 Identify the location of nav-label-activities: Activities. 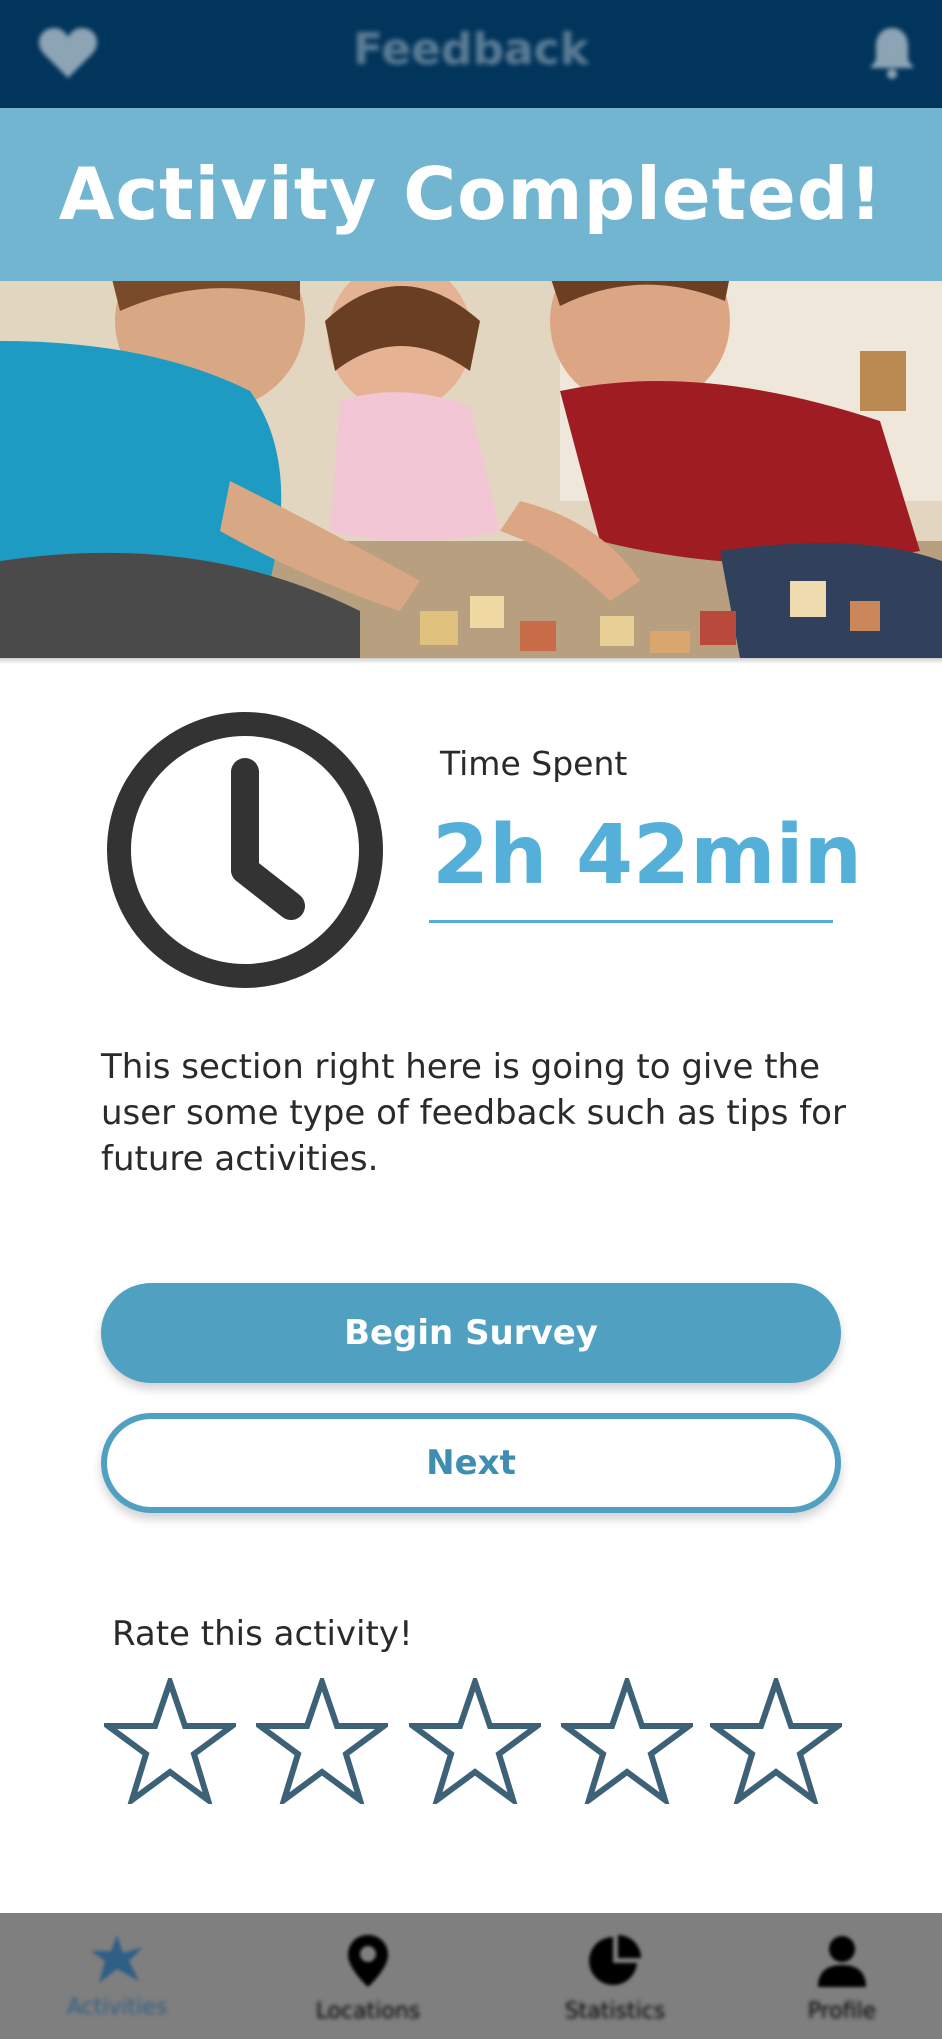
(117, 2007).